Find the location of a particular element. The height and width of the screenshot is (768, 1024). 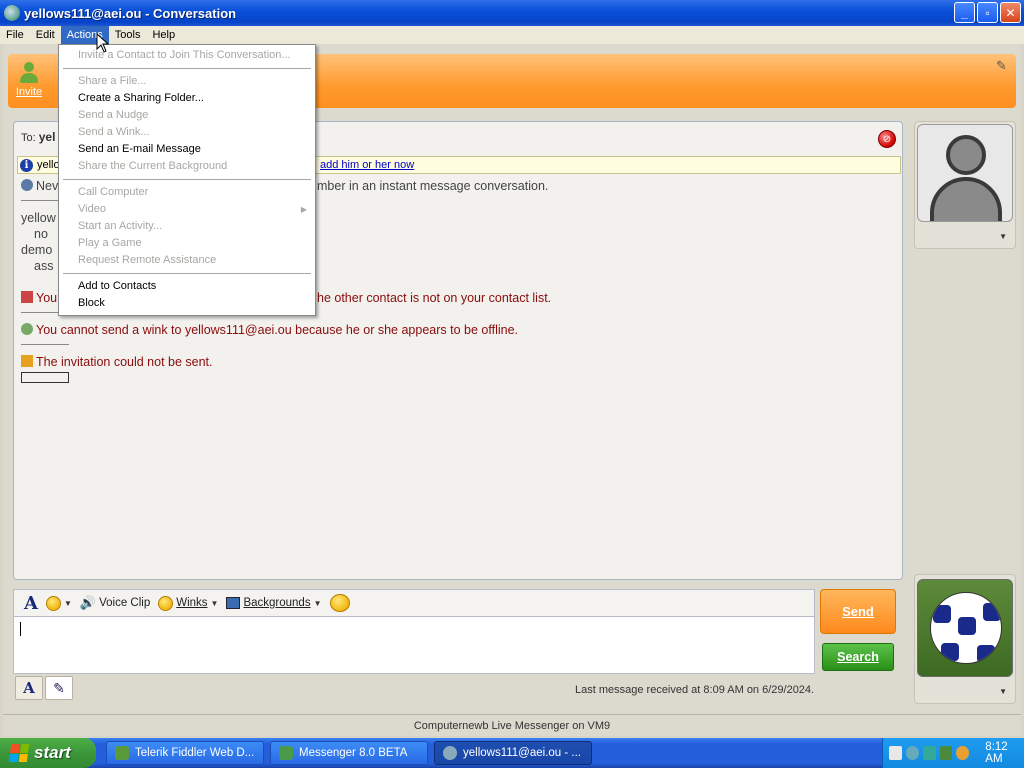

font-tab-button: A is located at coordinates (29, 688).